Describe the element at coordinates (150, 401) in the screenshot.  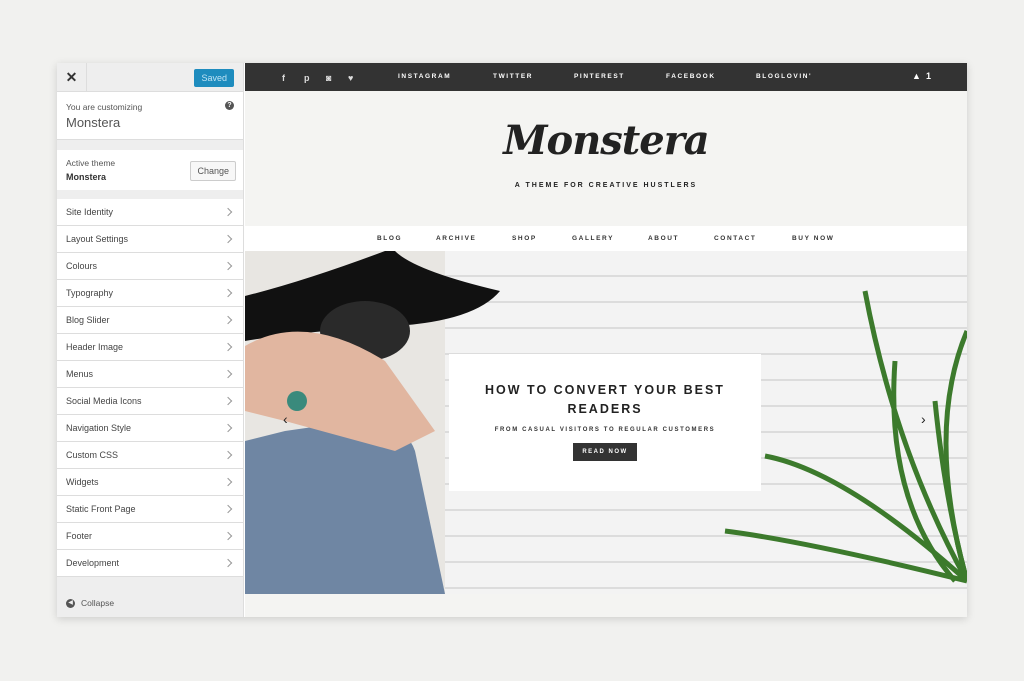
I see `sidebar-item: Social Media Icons` at that location.